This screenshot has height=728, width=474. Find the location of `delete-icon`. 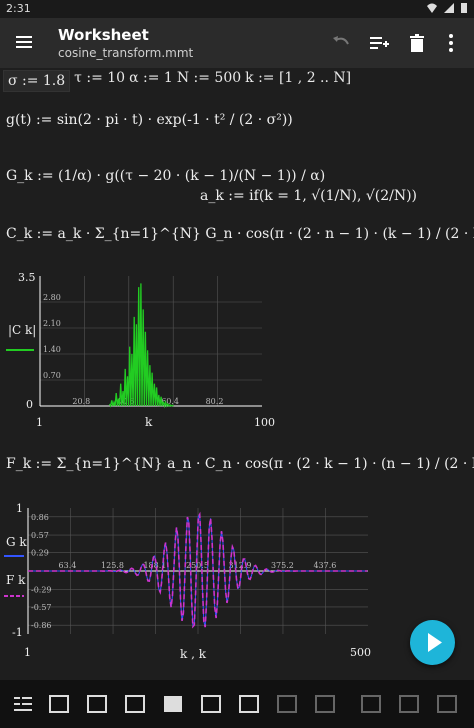

delete-icon is located at coordinates (417, 43).